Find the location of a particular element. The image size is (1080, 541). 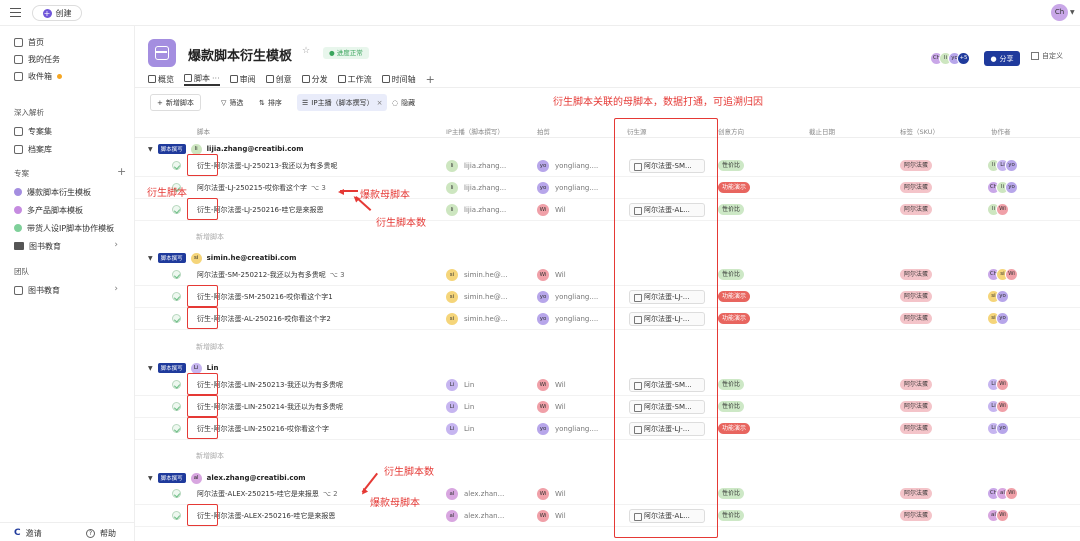

derived-count: ⌥ 3 is located at coordinates (318, 188).